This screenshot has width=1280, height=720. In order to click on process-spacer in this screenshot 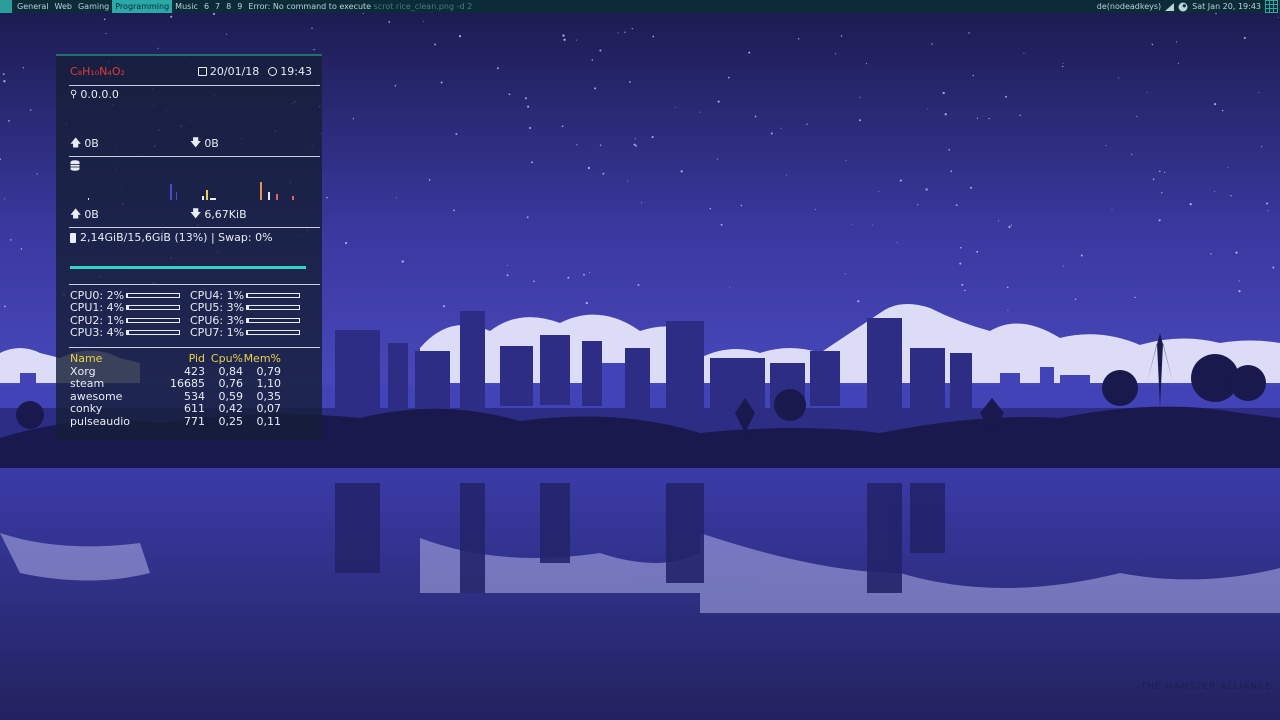, I will do `click(295, 397)`.